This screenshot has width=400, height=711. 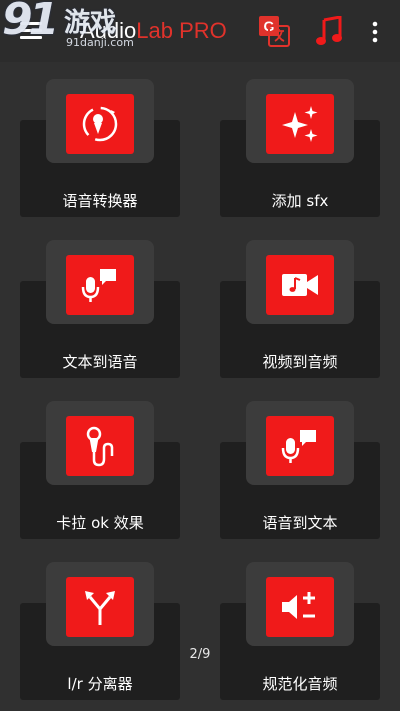 What do you see at coordinates (274, 31) in the screenshot?
I see `translate-icon: G` at bounding box center [274, 31].